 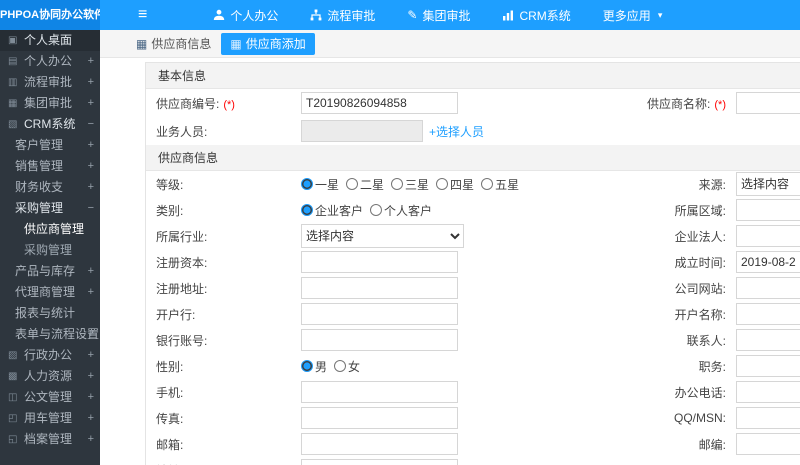 I want to click on sidebar-item-purchase-mgmt: 采购管理 −, so click(x=50, y=208).